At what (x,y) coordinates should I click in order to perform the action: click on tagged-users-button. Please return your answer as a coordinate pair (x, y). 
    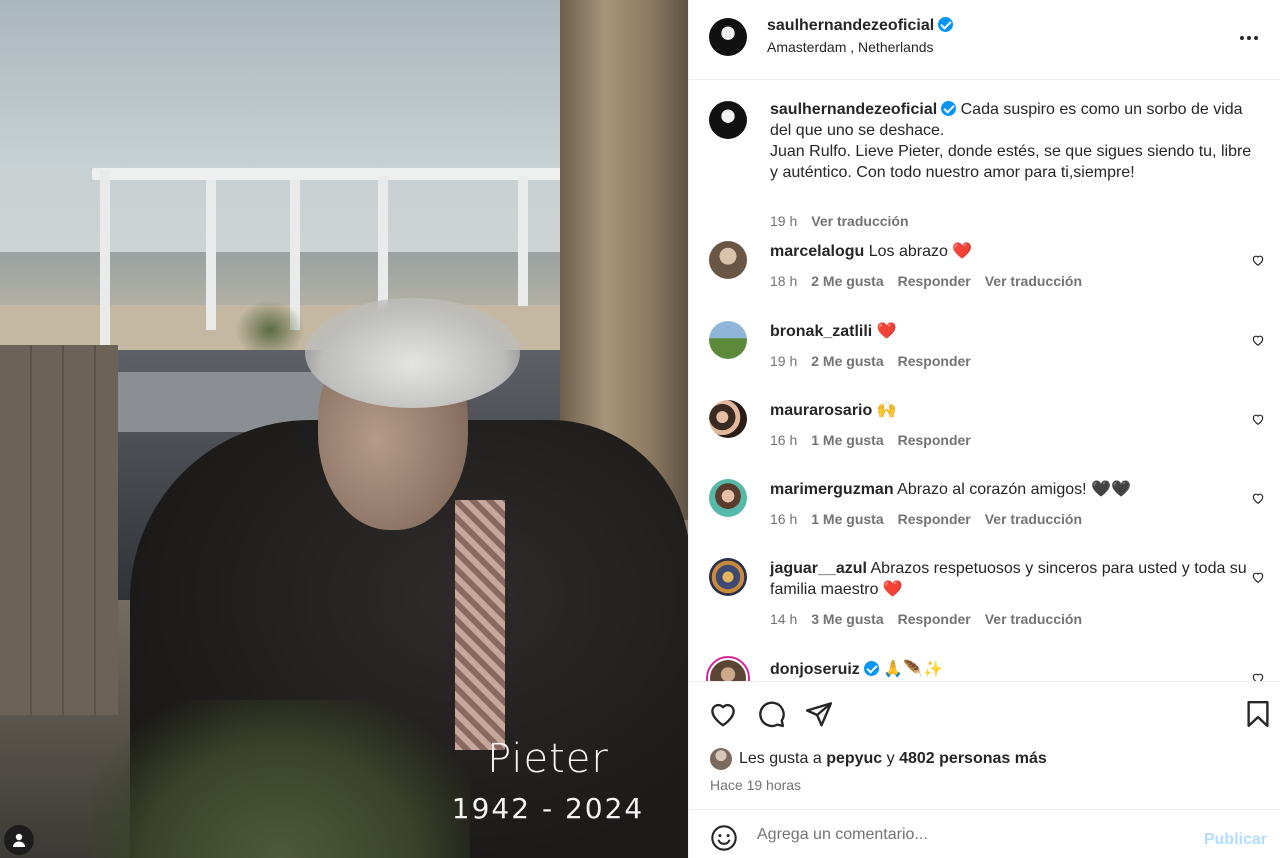
    Looking at the image, I should click on (19, 840).